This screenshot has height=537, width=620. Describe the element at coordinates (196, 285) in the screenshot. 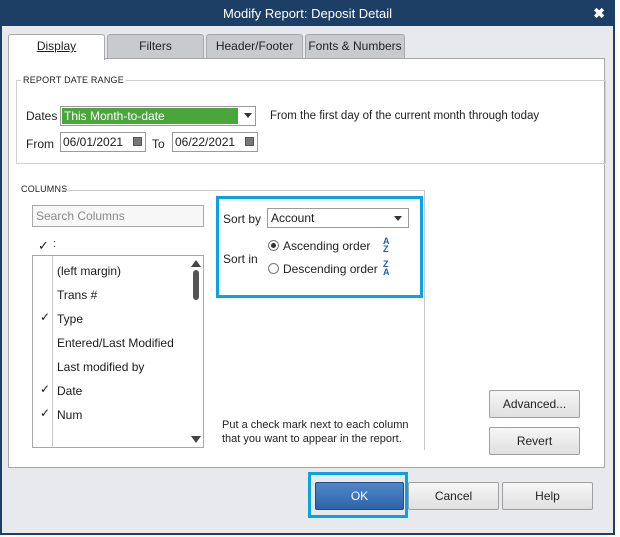

I see `scrollbar-thumb` at that location.